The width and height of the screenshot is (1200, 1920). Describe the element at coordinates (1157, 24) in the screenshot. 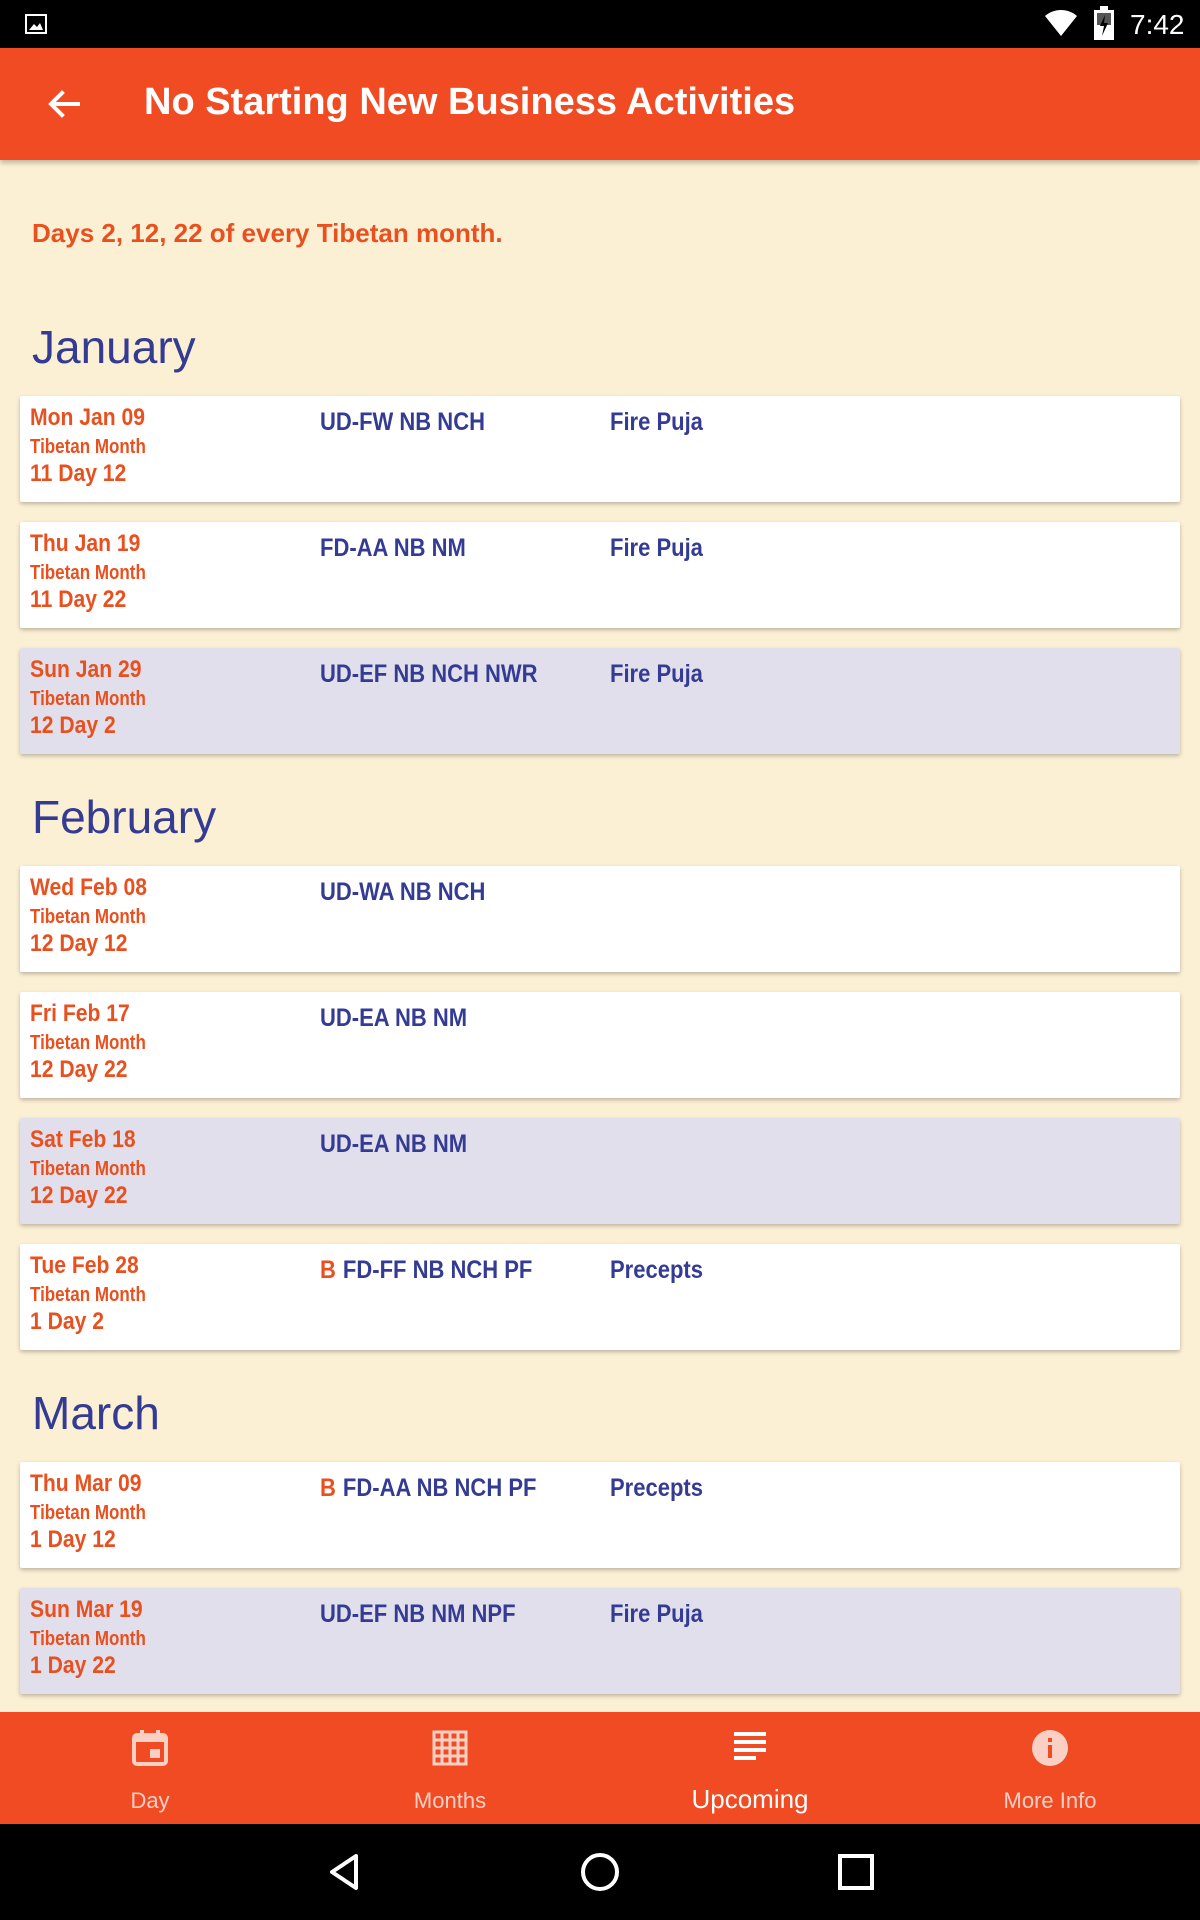

I see `status-time: 7:42` at that location.